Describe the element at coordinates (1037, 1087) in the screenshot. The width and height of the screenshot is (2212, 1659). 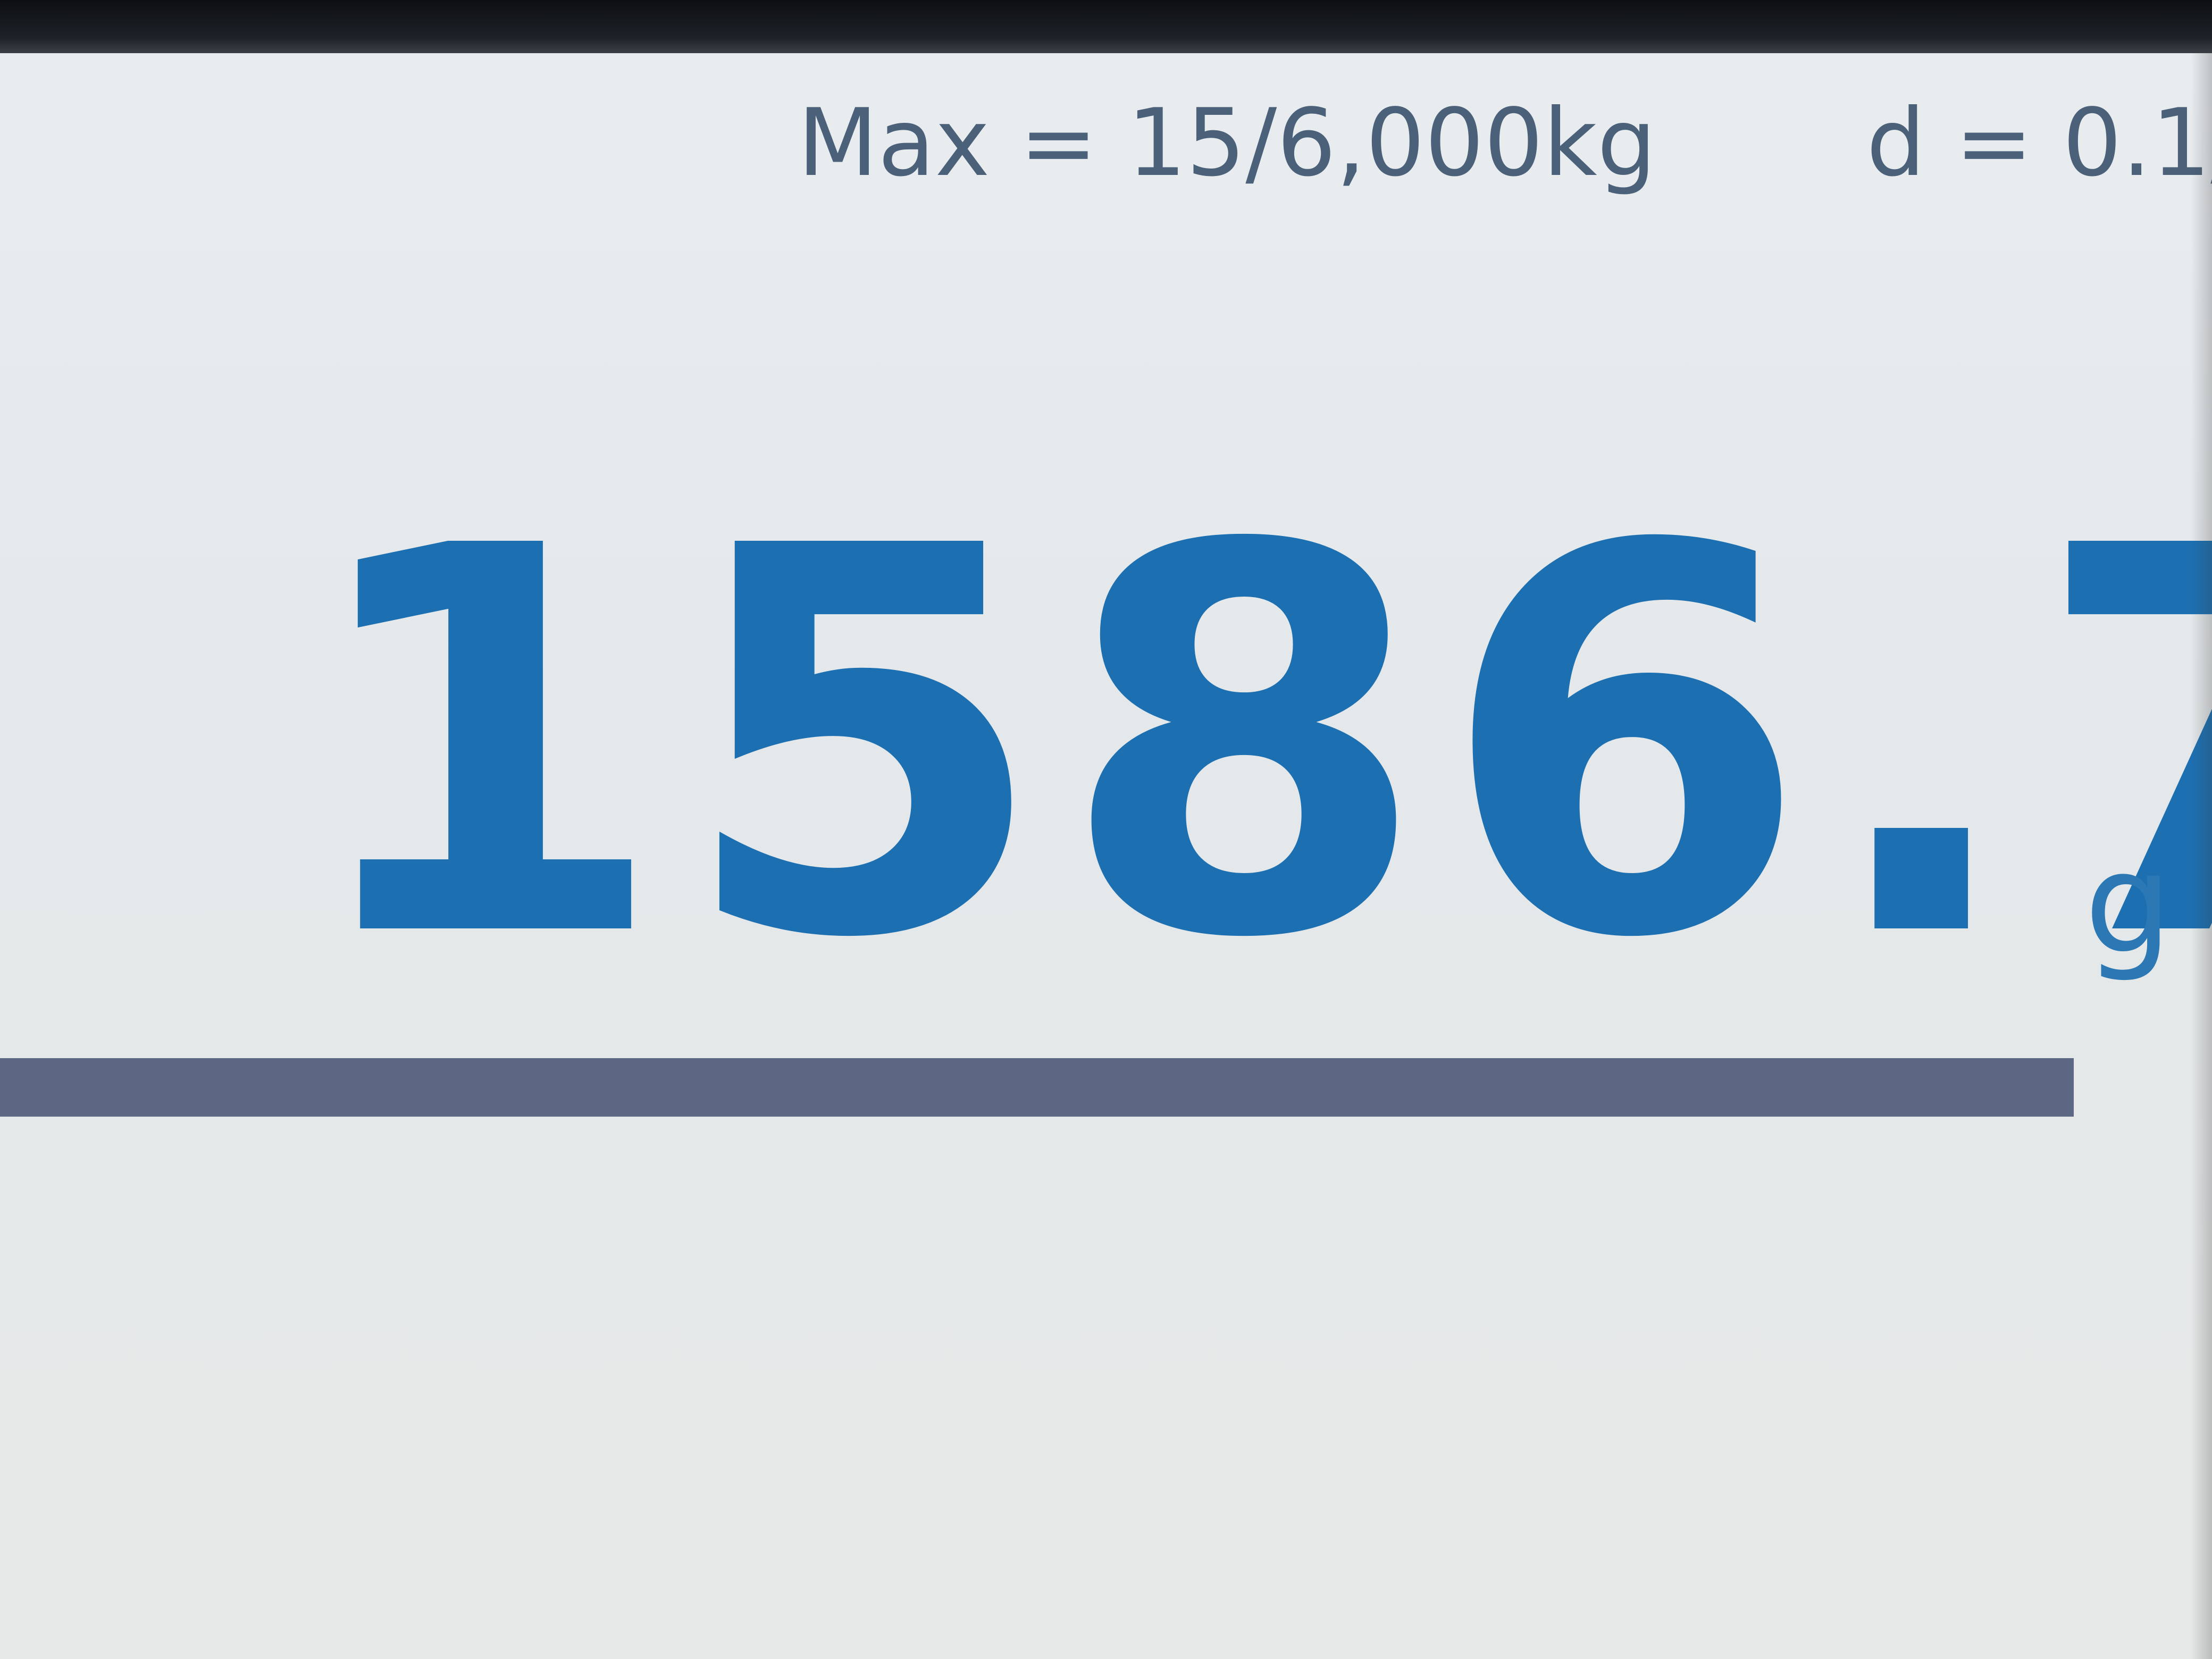
I see `reading-divider` at that location.